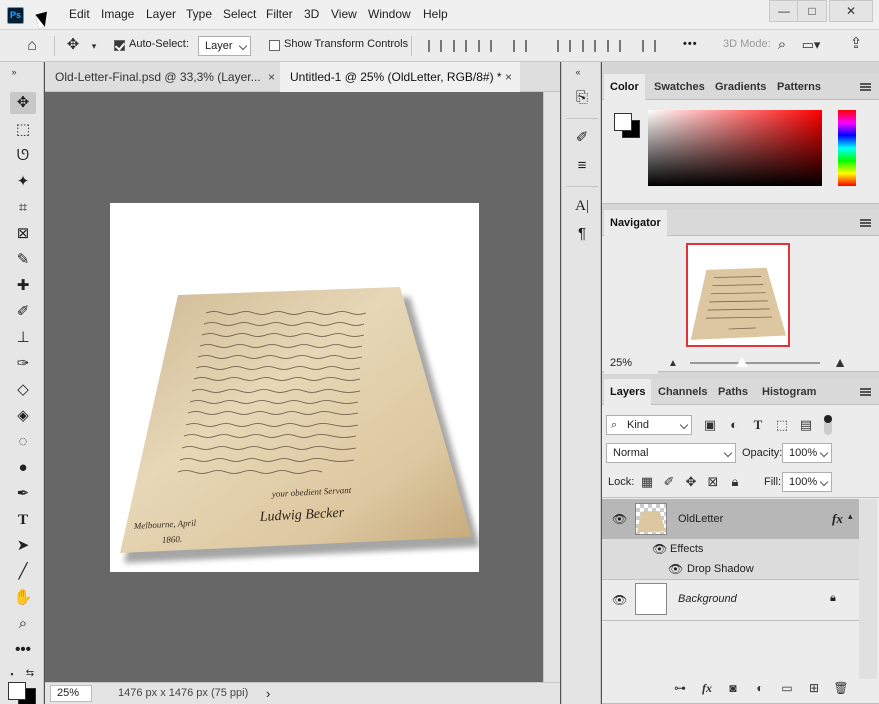  What do you see at coordinates (23, 260) in the screenshot?
I see `eyedropper-tool-icon: ✎` at bounding box center [23, 260].